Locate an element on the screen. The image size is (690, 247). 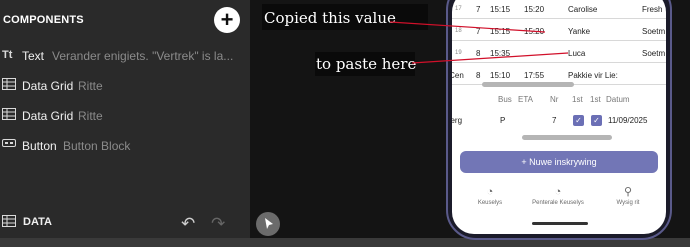
panel-header: COMPONENTS + is located at coordinates (125, 20).